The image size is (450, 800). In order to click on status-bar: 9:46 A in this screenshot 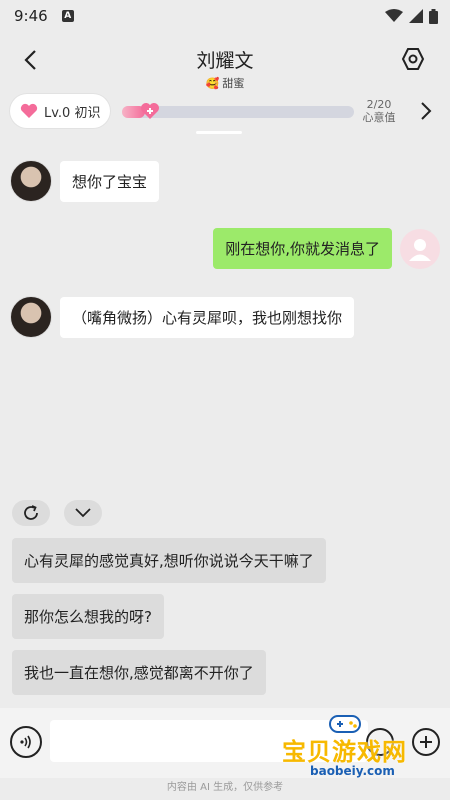, I will do `click(225, 16)`.